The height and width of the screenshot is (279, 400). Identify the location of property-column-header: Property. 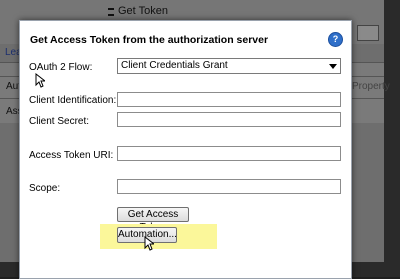
(371, 86).